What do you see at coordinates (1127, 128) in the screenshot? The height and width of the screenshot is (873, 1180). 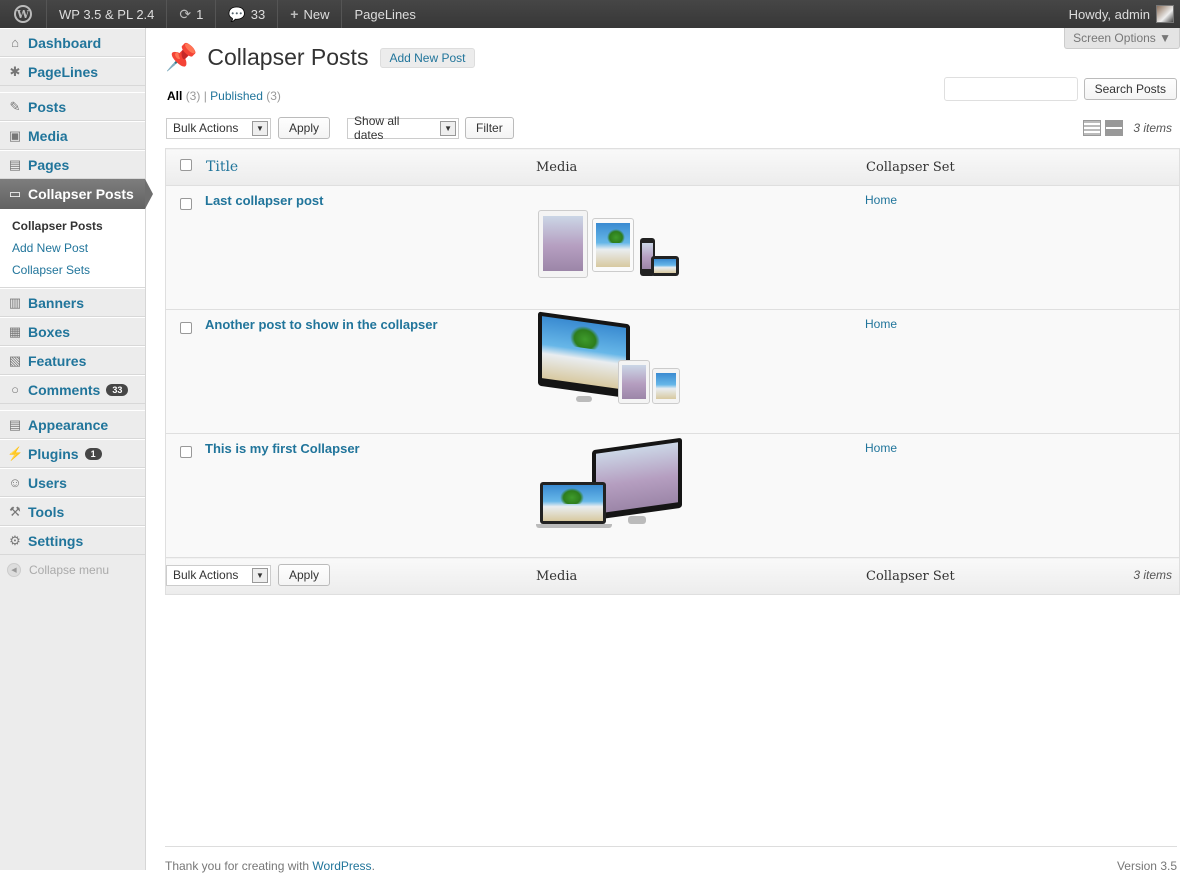 I see `tablenav-top-right: 3 items` at bounding box center [1127, 128].